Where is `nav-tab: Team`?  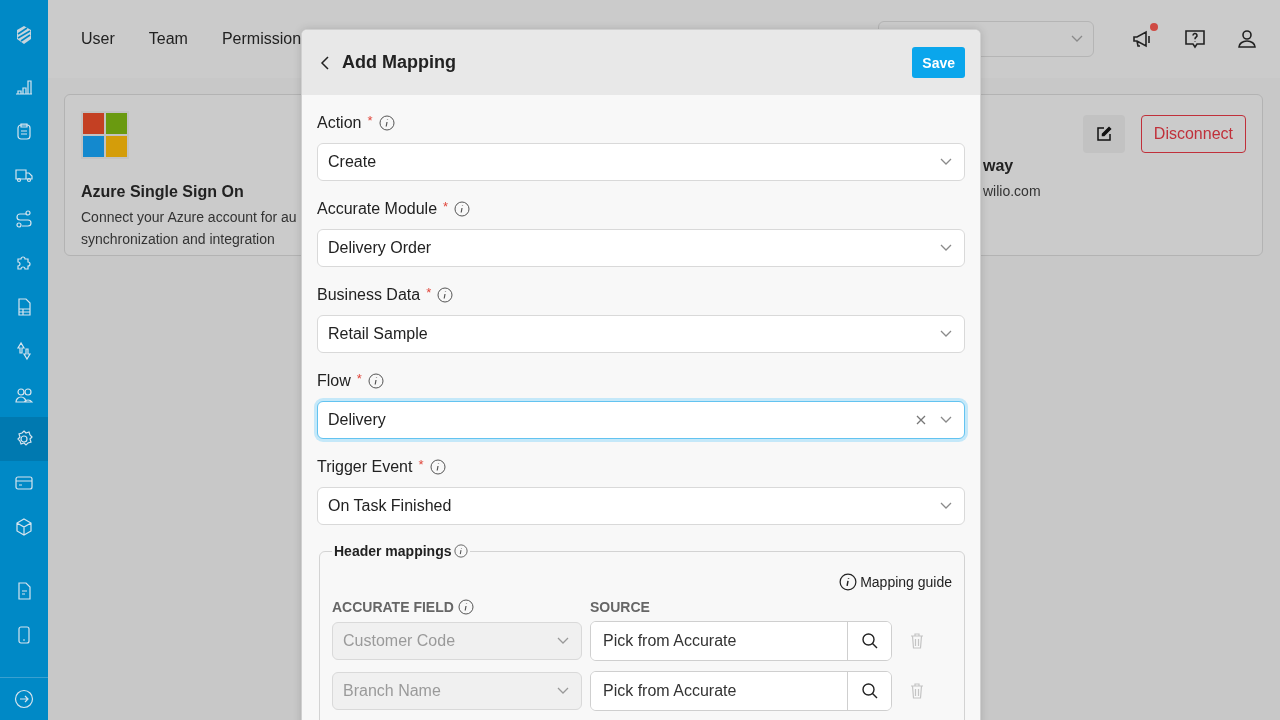
nav-tab: Team is located at coordinates (168, 39).